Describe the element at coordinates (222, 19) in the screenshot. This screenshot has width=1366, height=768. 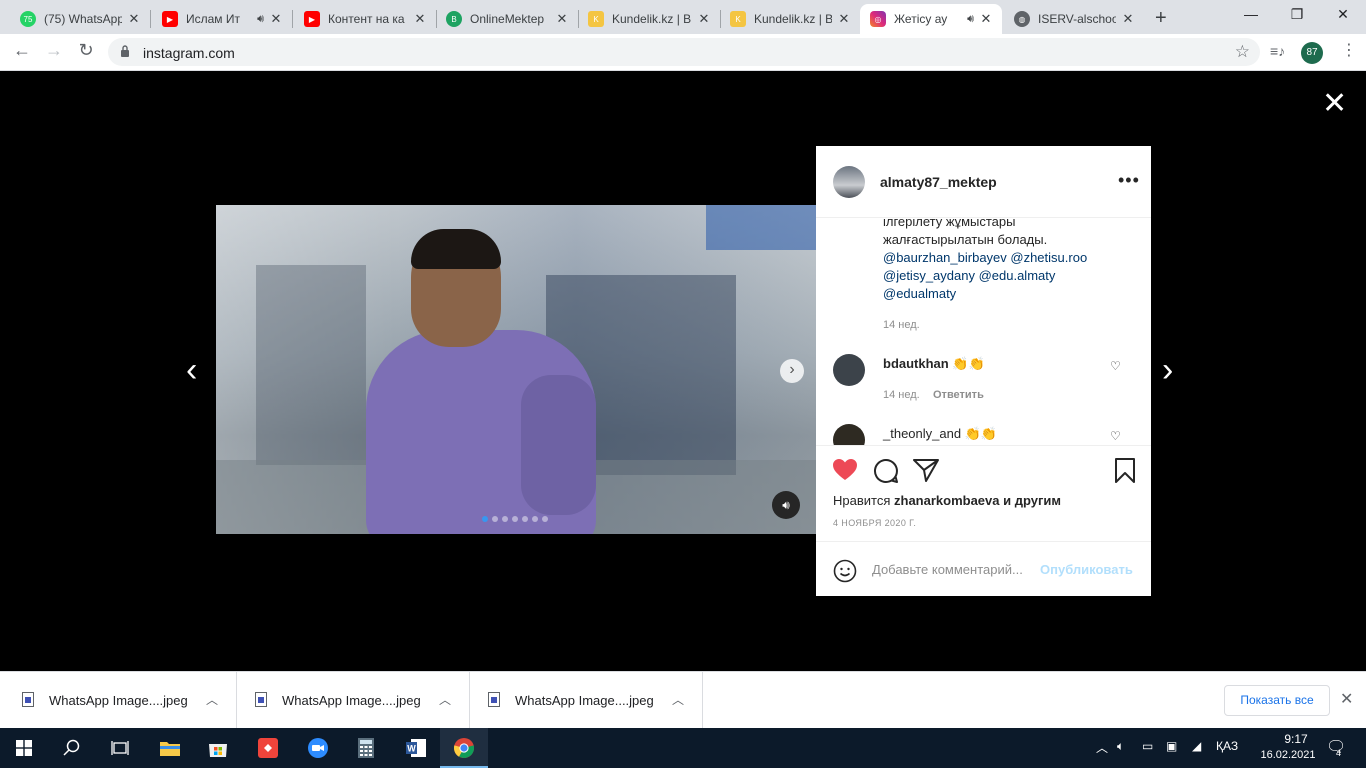
I see `tab-youtube-islam: ▶ Ислам Ит 🔊︎ ✕` at that location.